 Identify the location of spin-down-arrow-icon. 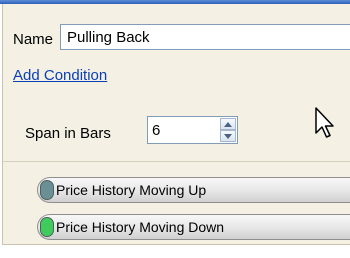
(228, 136).